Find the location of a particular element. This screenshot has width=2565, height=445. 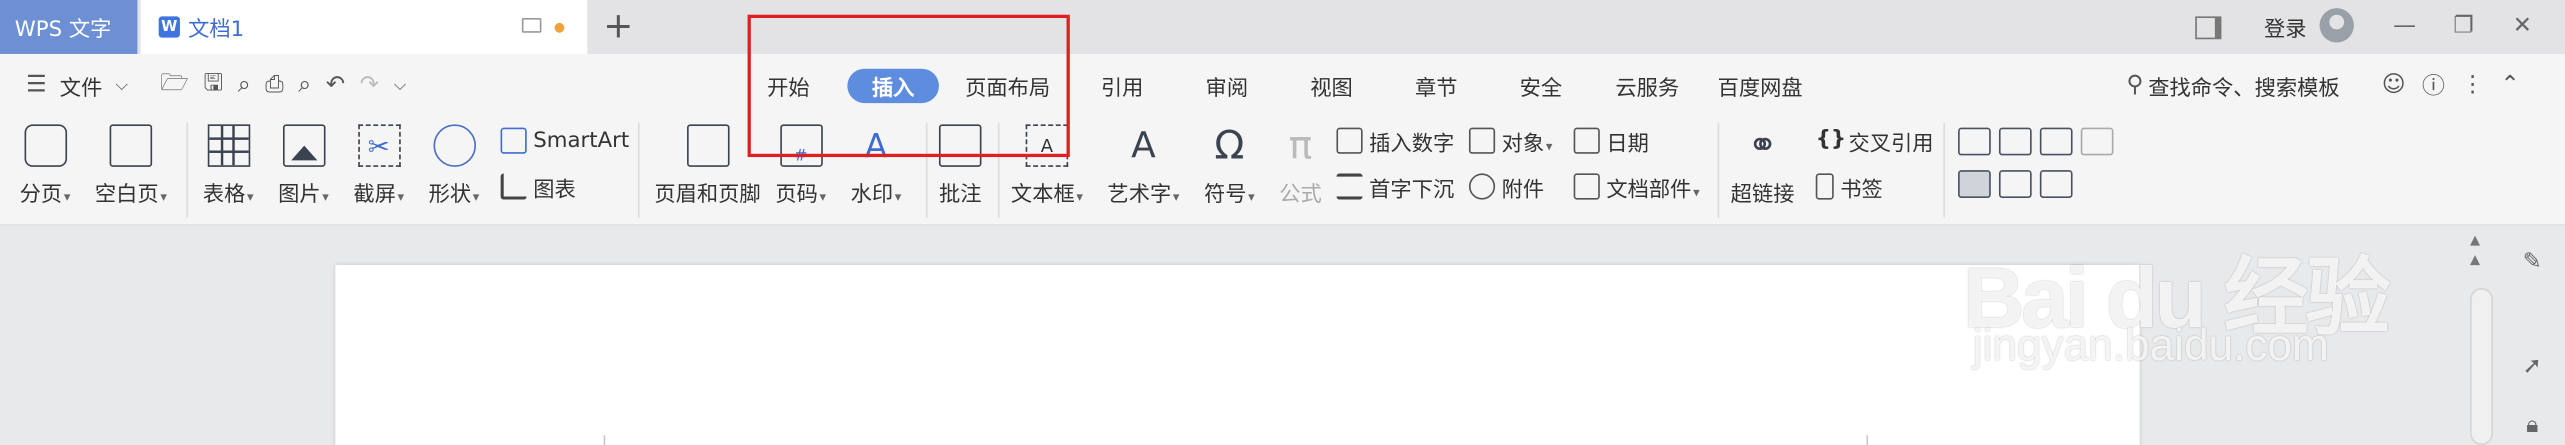

insert-number-button: 插入数字 is located at coordinates (1395, 140).